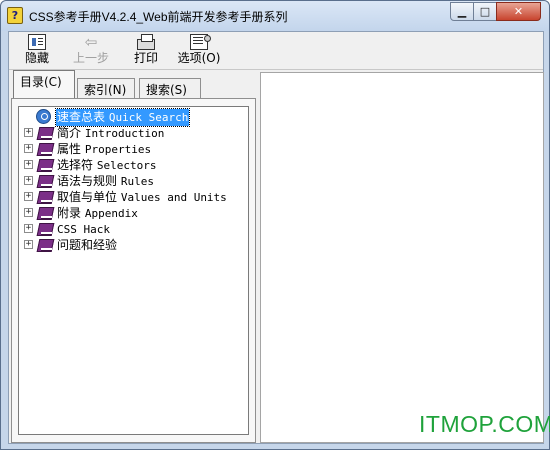 This screenshot has width=550, height=450. I want to click on toolbar: 隐藏 ⇦ 上一步 打印 选项(O), so click(276, 51).